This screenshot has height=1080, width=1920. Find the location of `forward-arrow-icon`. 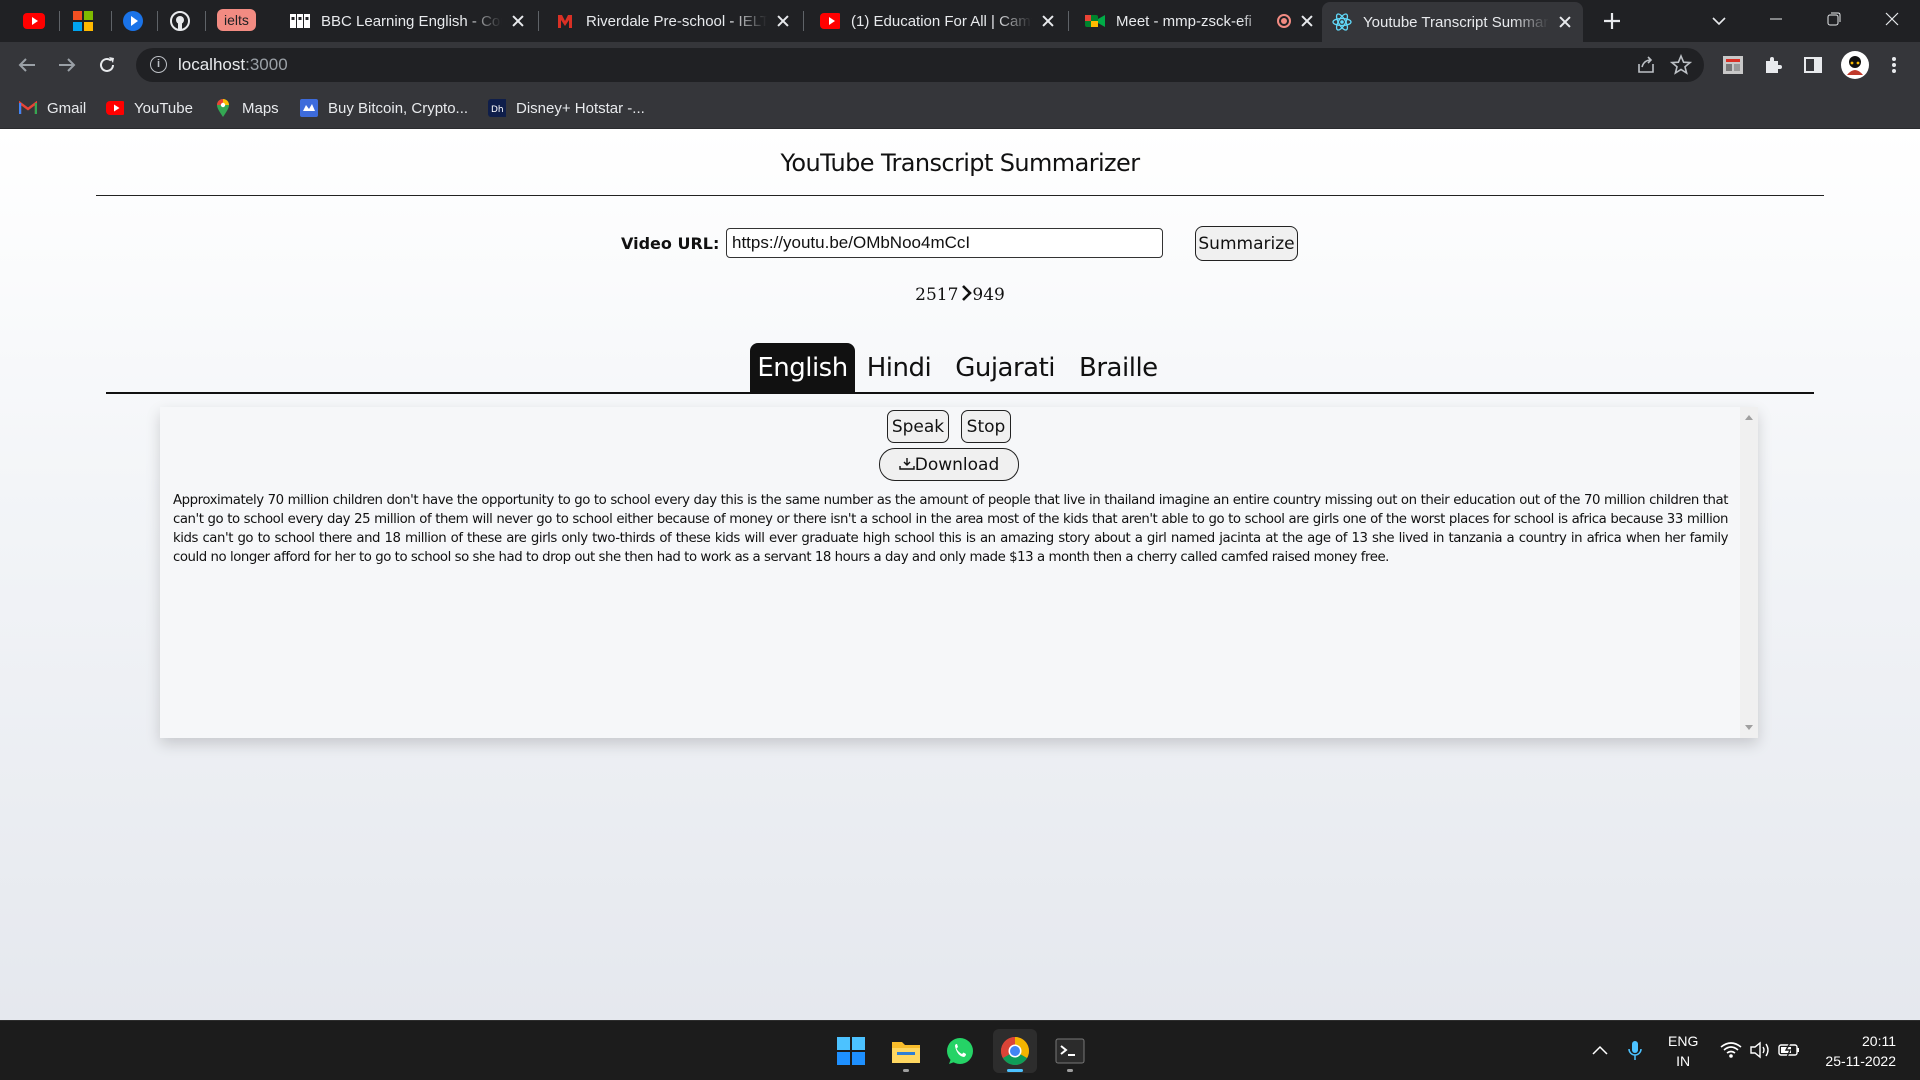

forward-arrow-icon is located at coordinates (67, 65).